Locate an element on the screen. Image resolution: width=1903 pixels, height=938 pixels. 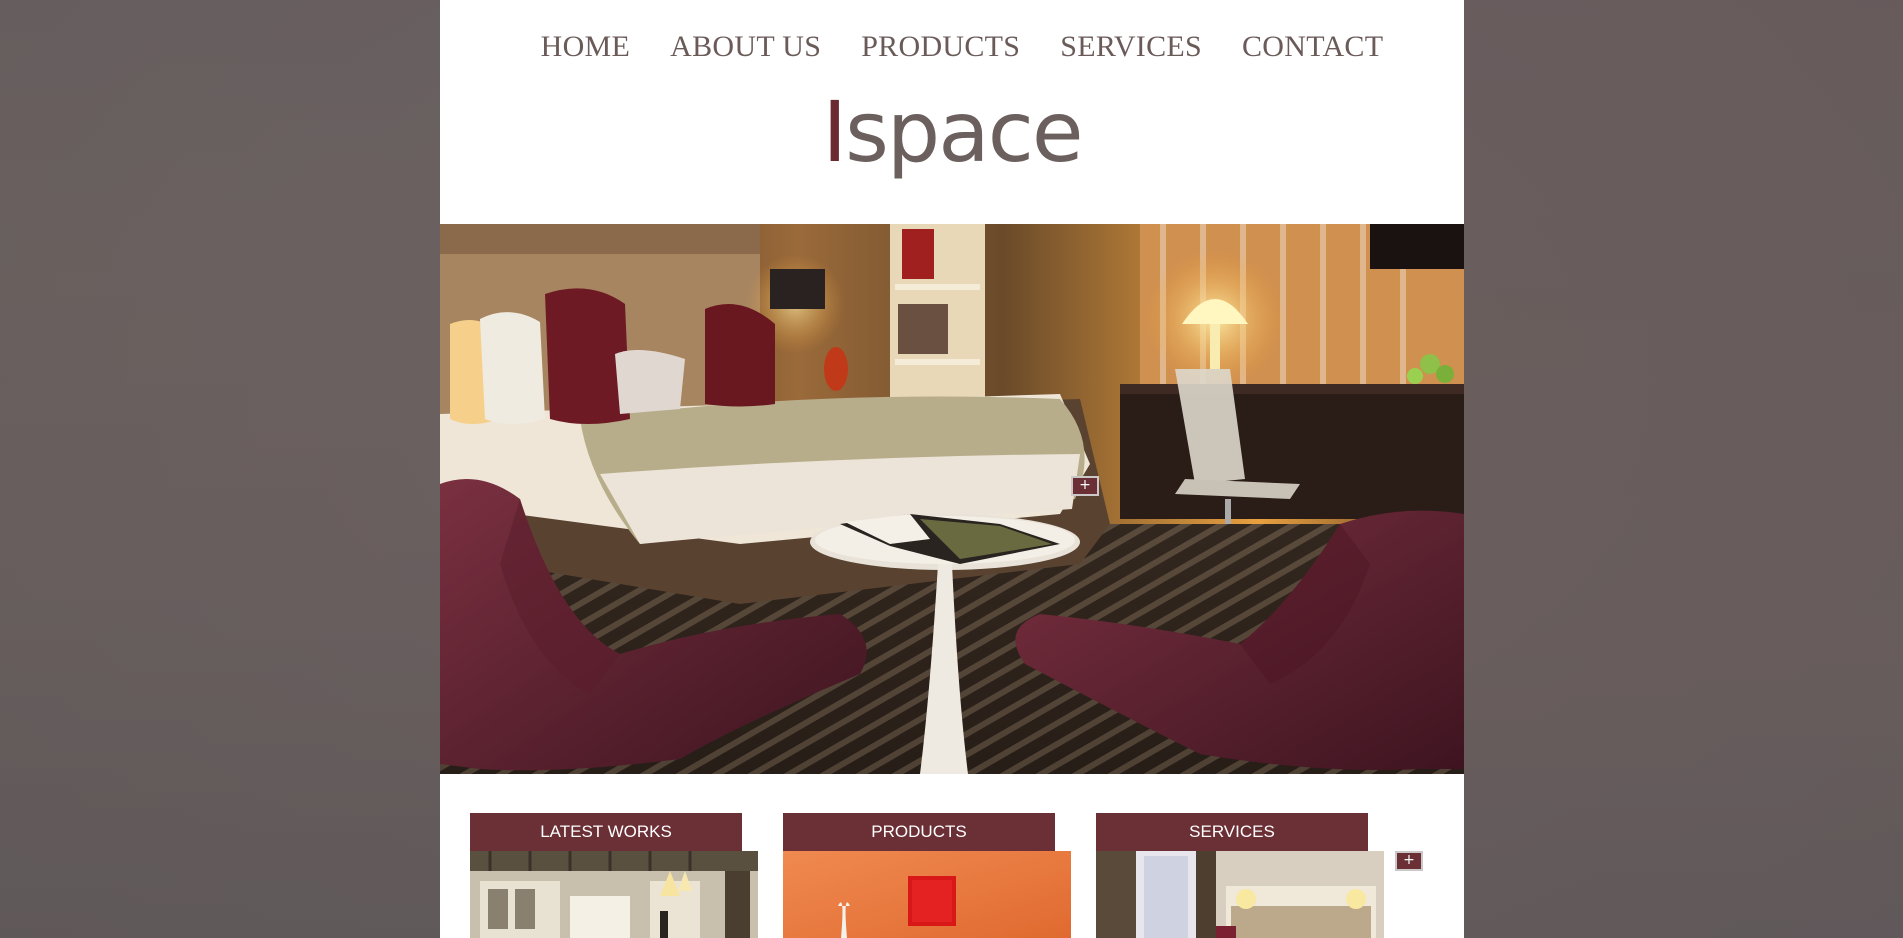
site-logo: Ispace is located at coordinates (952, 137).